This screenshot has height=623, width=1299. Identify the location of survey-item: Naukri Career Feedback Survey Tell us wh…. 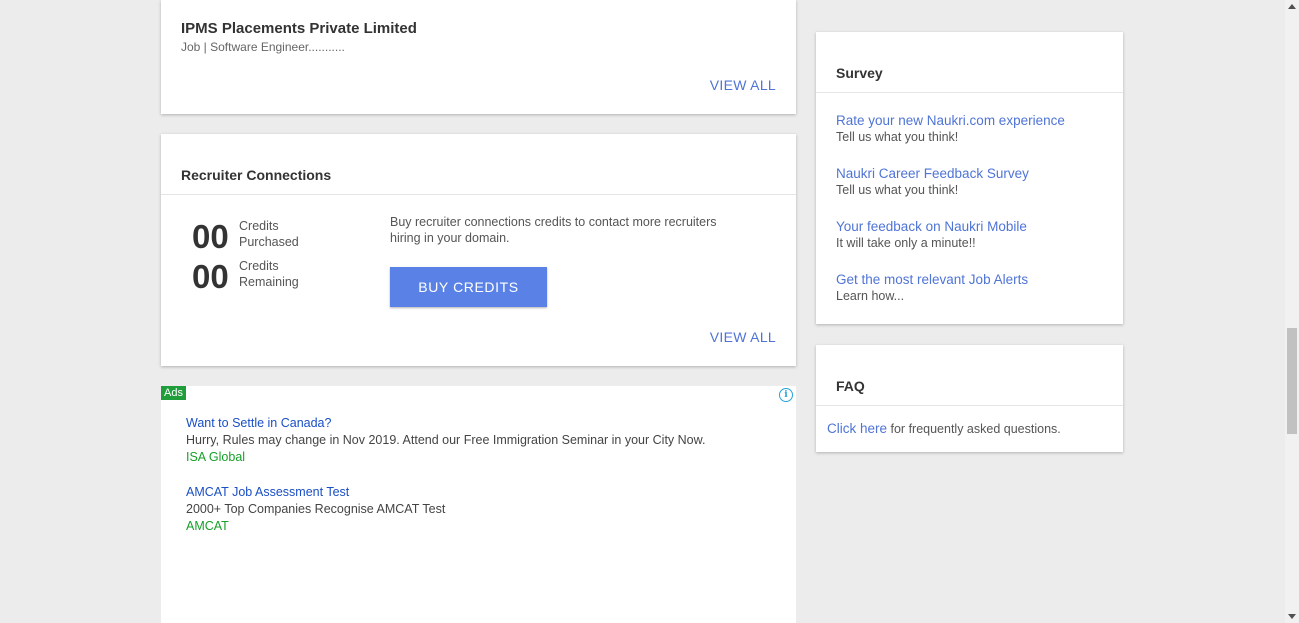
(932, 181).